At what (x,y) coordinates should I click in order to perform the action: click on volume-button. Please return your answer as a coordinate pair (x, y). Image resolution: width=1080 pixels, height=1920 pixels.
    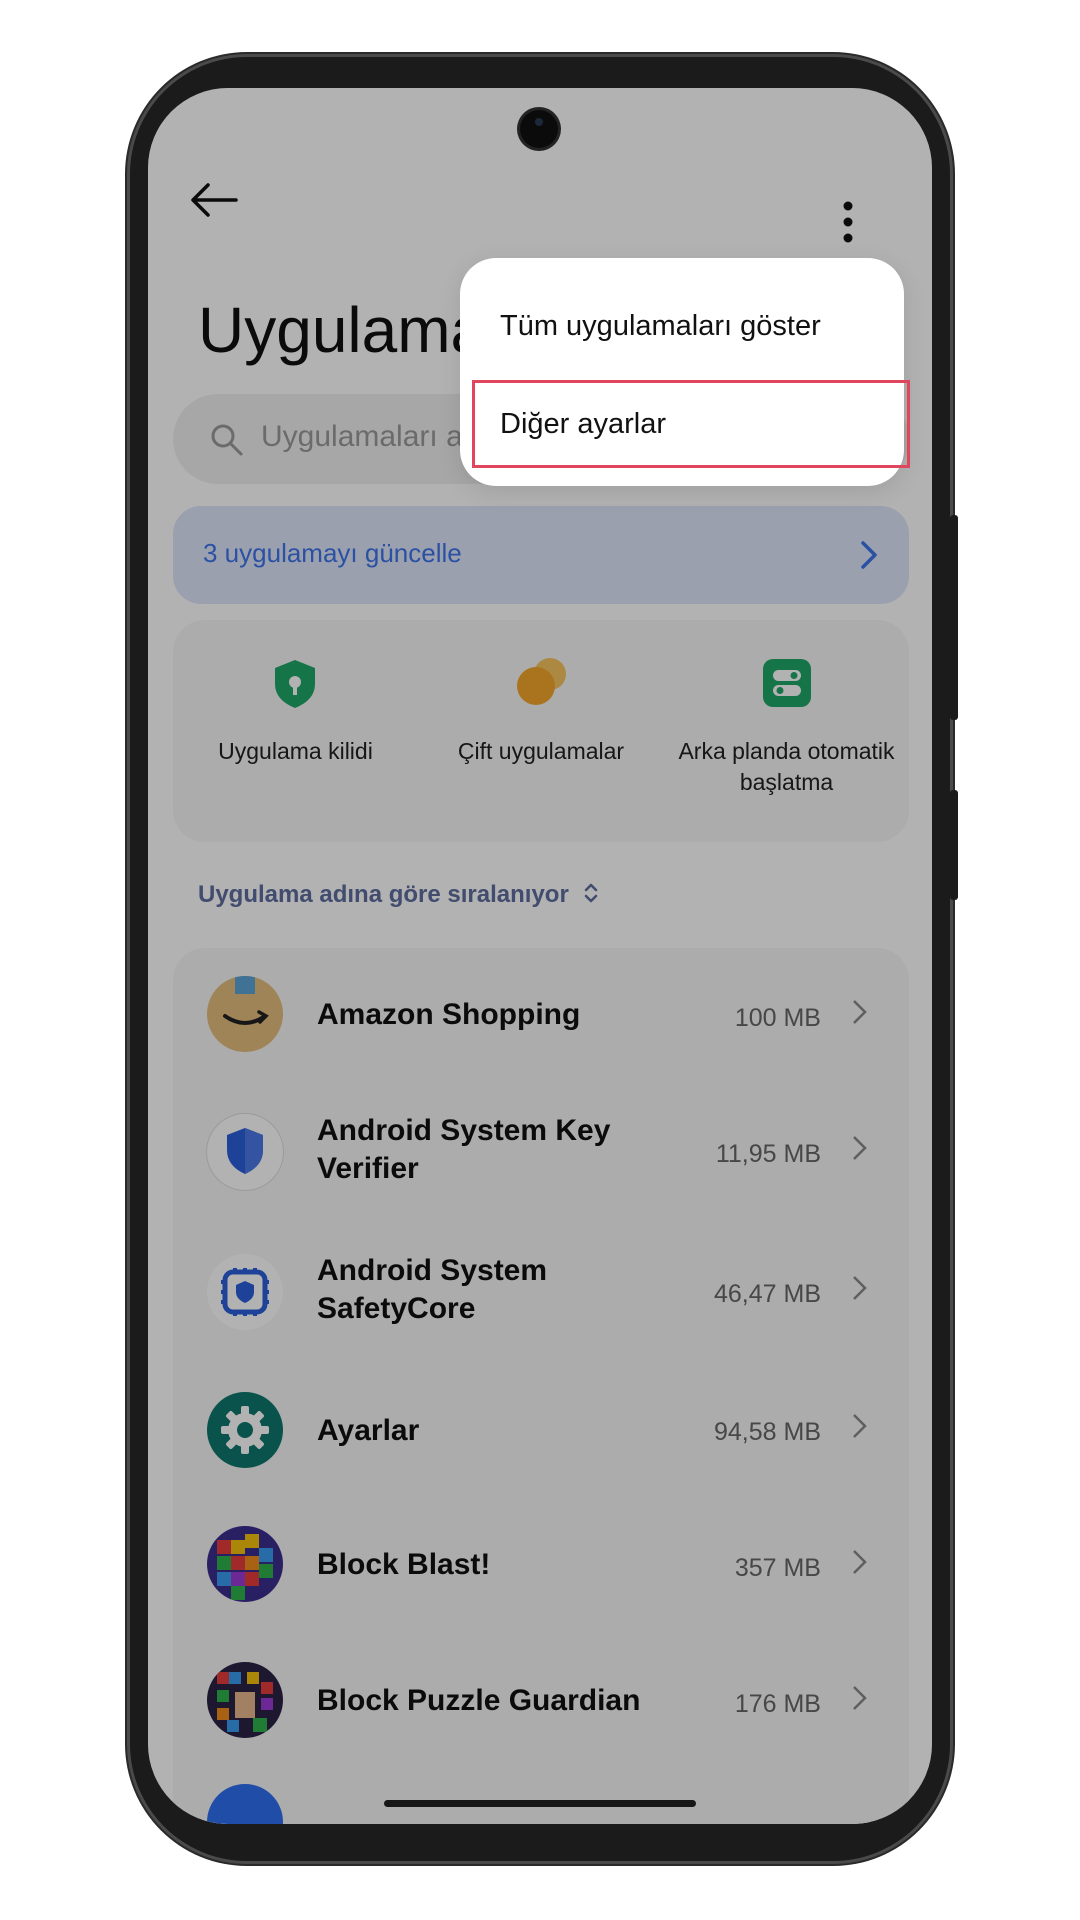
    Looking at the image, I should click on (954, 617).